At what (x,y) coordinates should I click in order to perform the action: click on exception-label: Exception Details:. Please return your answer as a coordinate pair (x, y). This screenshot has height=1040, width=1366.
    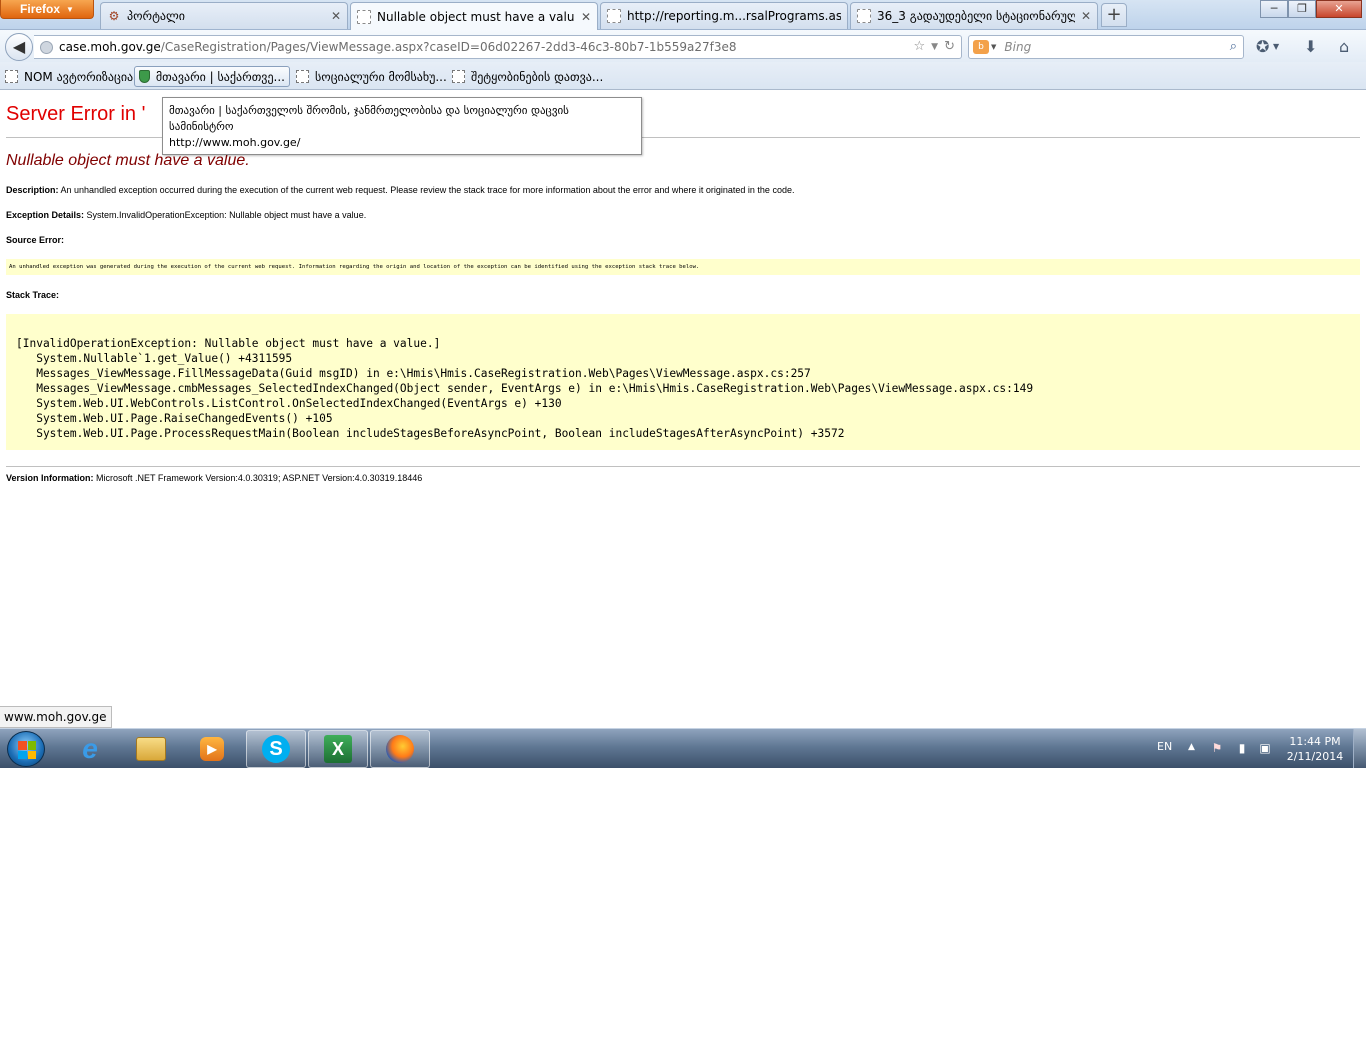
    Looking at the image, I should click on (45, 215).